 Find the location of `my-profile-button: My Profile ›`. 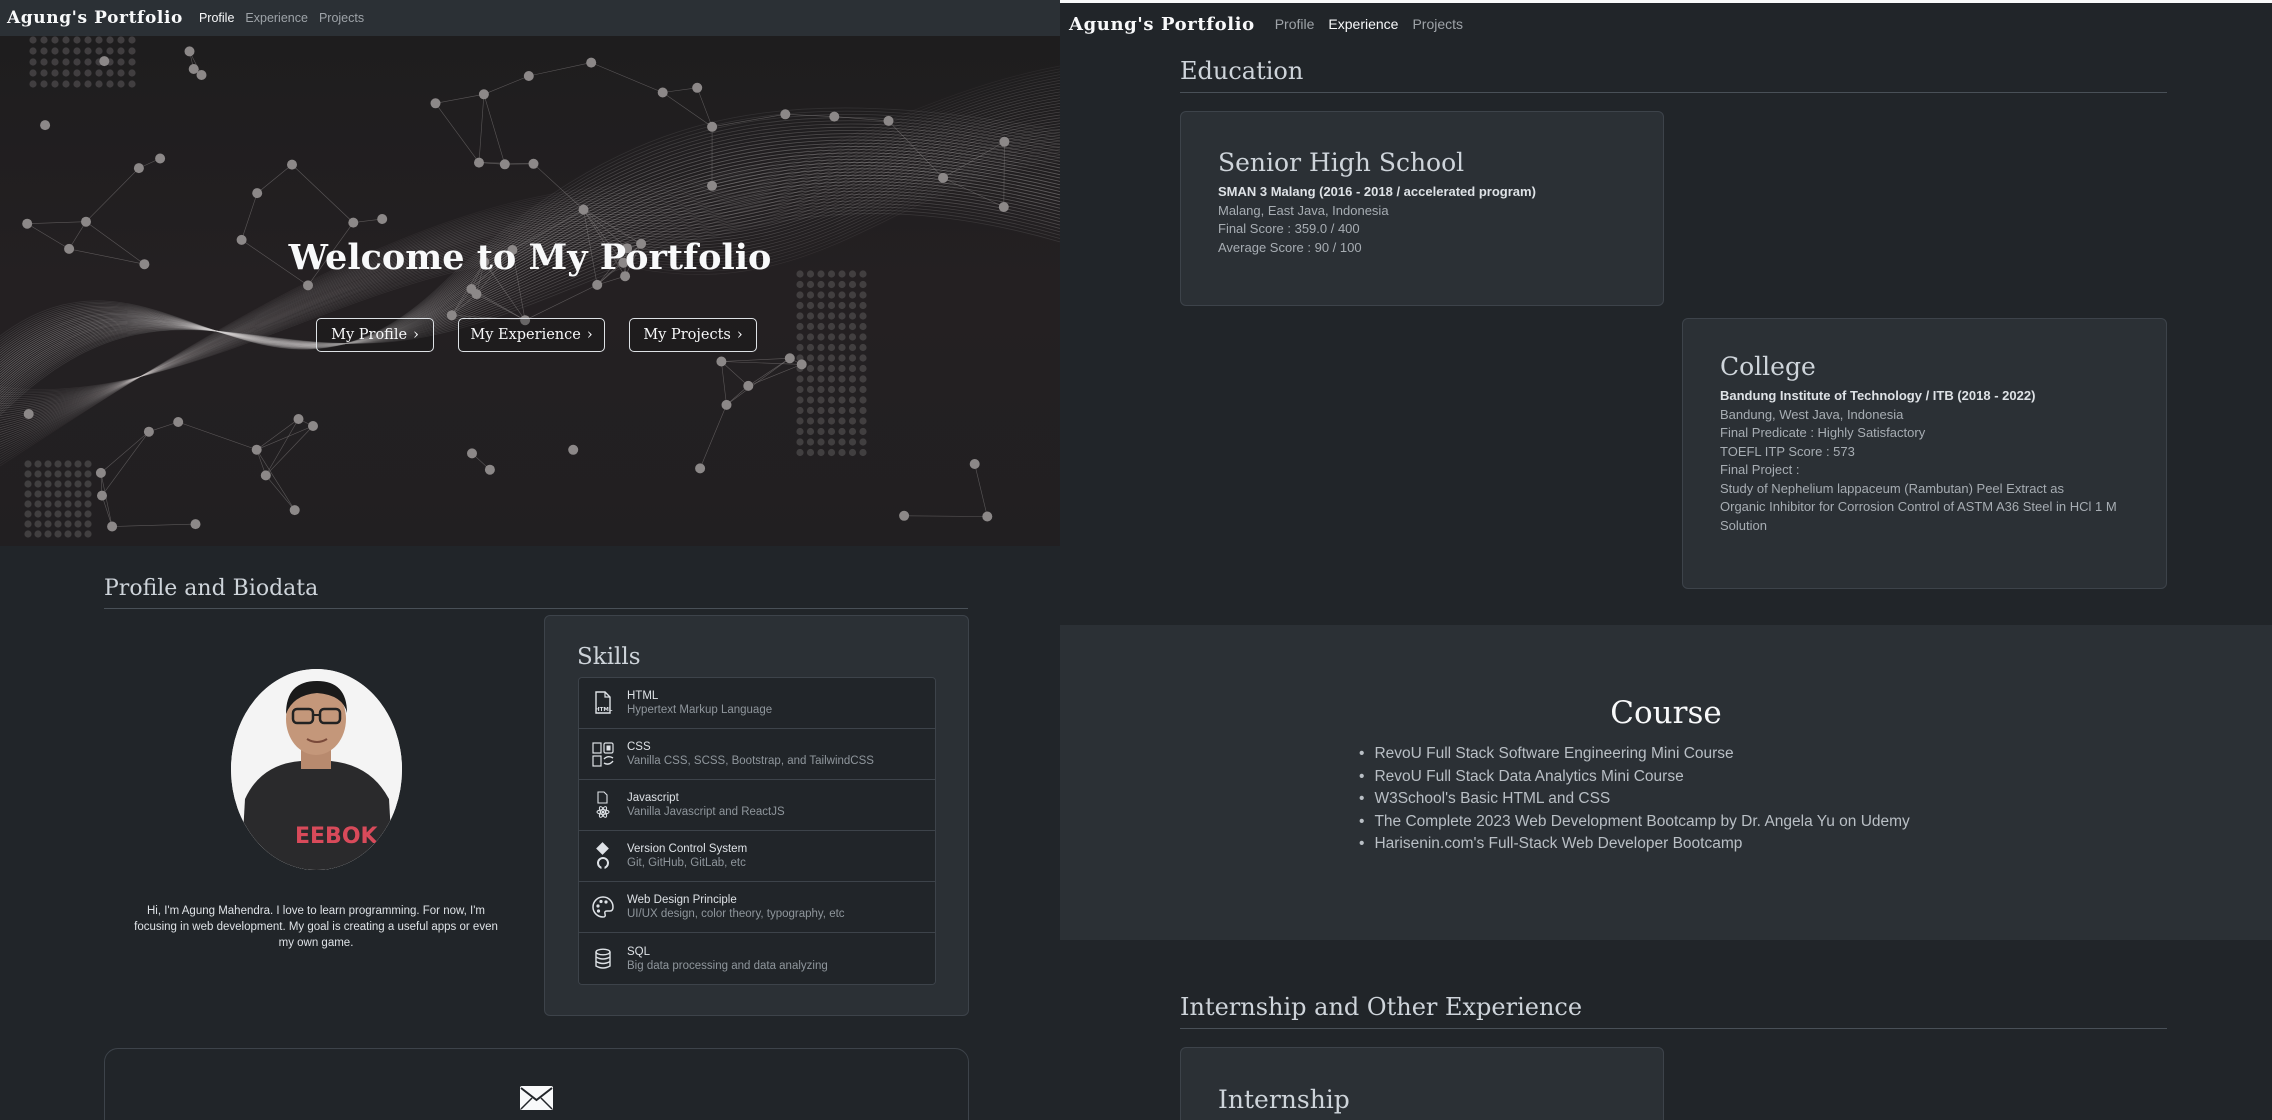

my-profile-button: My Profile › is located at coordinates (375, 335).